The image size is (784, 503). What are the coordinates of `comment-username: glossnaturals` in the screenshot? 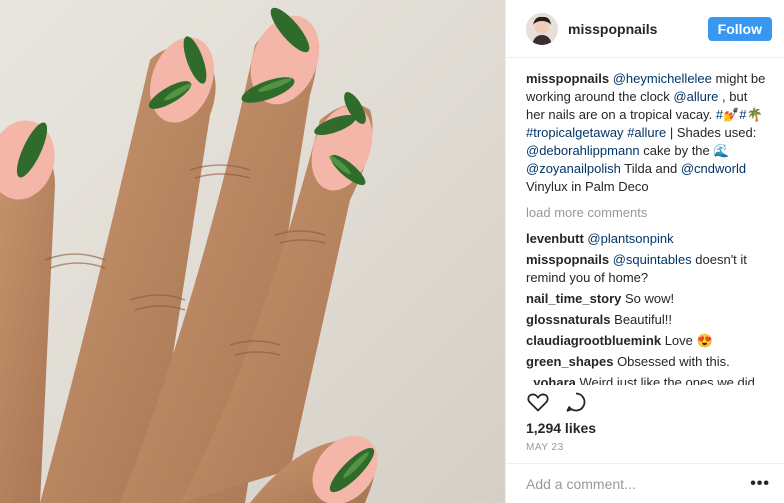 It's located at (568, 319).